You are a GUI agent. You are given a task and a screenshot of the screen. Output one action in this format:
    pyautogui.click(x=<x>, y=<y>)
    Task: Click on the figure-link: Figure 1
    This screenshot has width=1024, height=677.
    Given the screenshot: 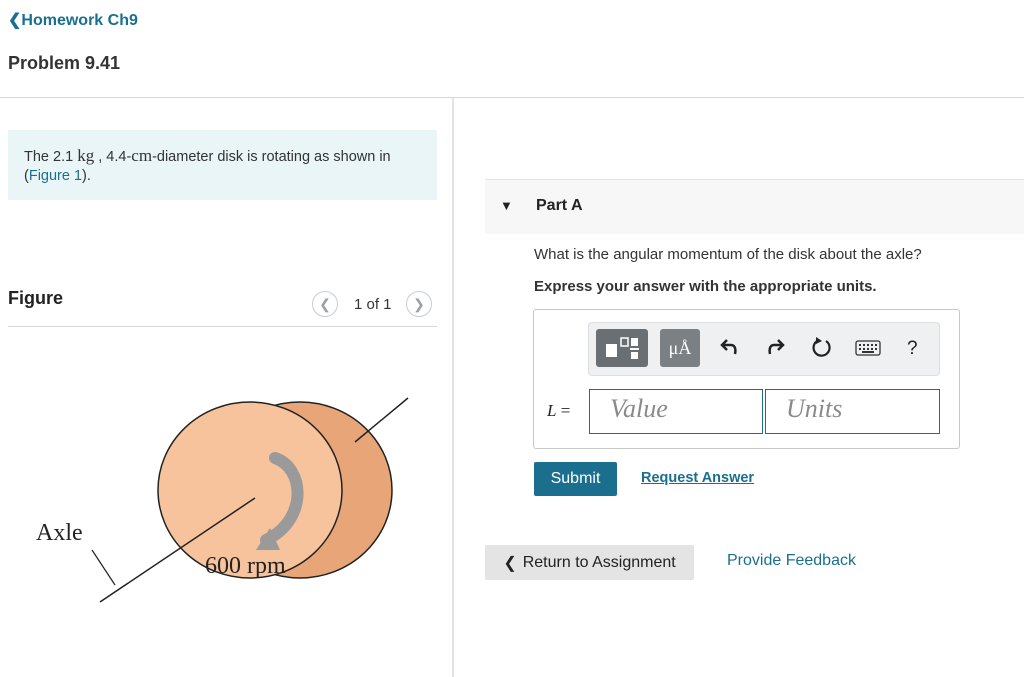 What is the action you would take?
    pyautogui.click(x=55, y=176)
    